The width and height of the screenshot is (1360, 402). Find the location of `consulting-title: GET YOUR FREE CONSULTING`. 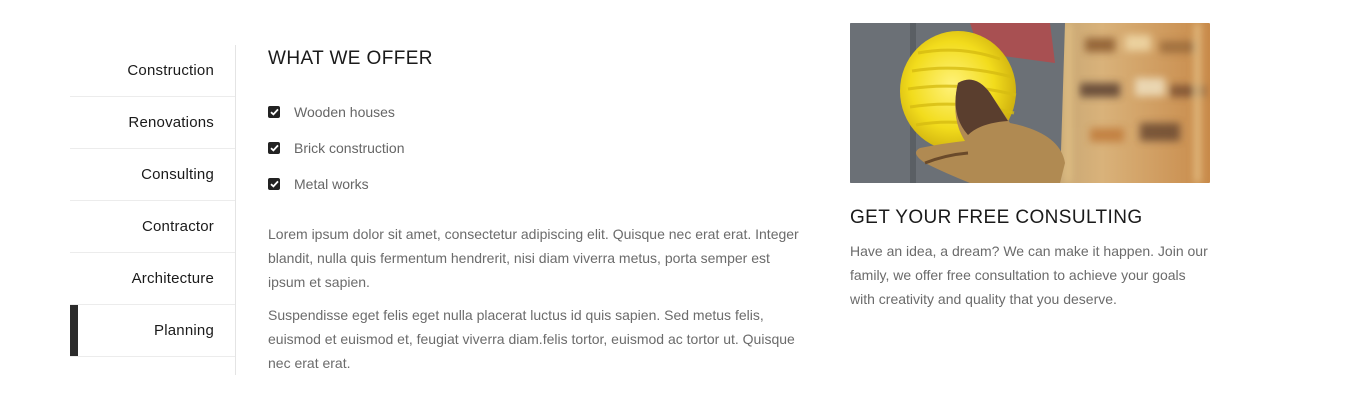

consulting-title: GET YOUR FREE CONSULTING is located at coordinates (996, 217).